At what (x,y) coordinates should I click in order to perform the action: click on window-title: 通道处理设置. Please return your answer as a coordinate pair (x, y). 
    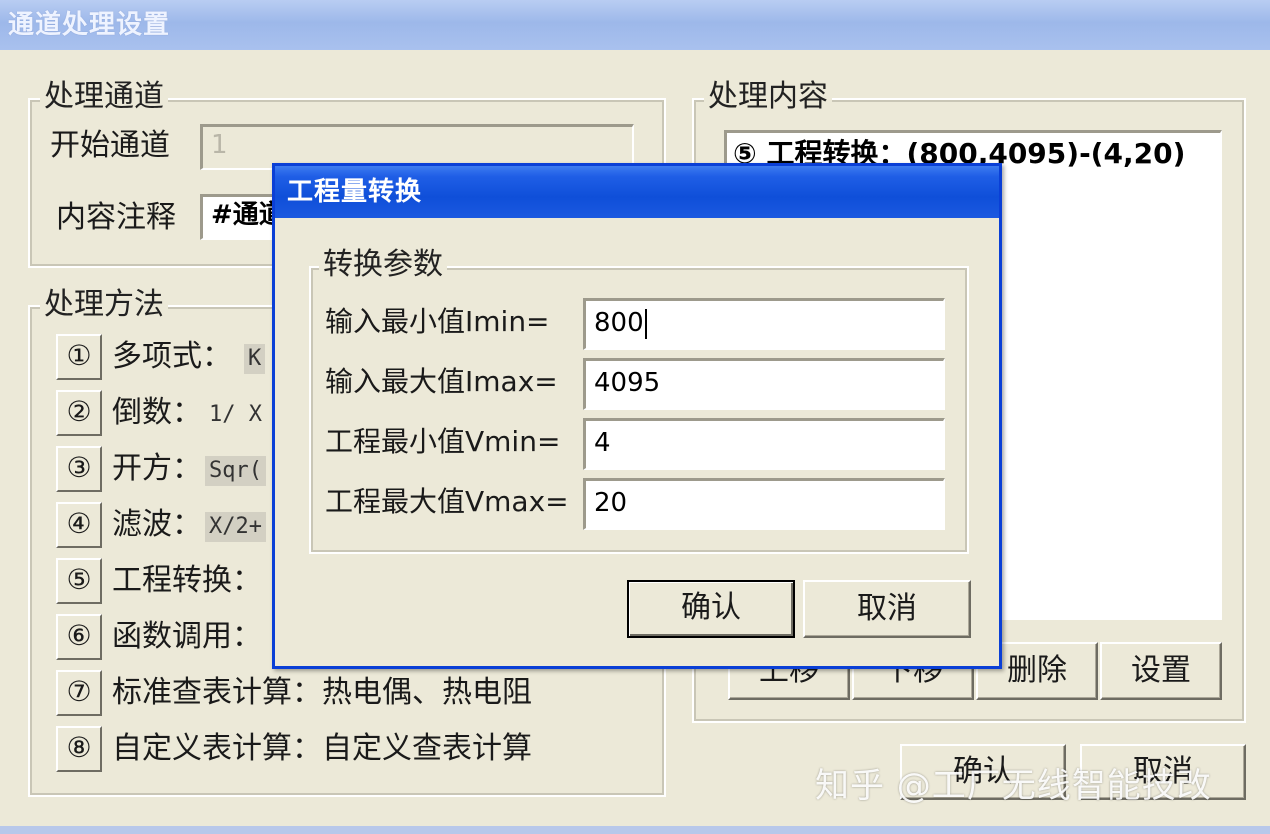
    Looking at the image, I should click on (89, 25).